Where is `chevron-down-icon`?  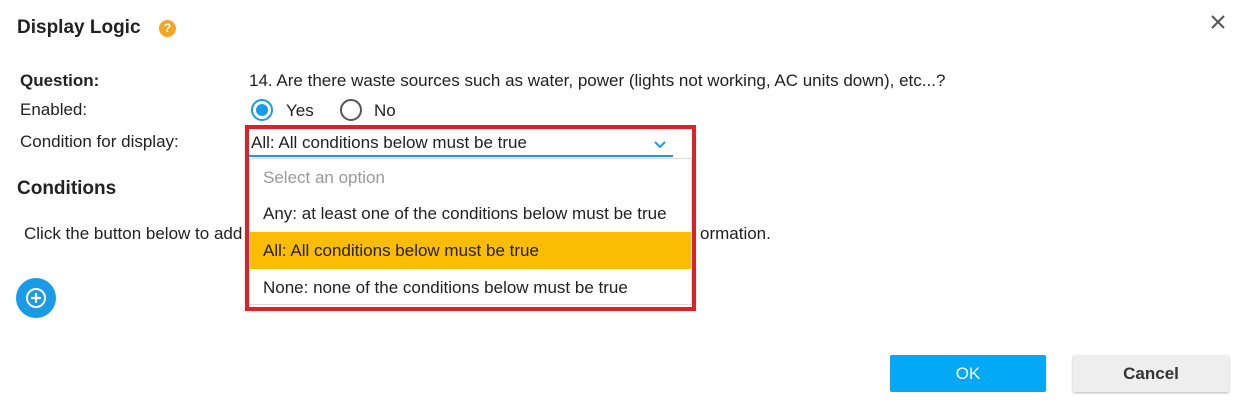
chevron-down-icon is located at coordinates (660, 143).